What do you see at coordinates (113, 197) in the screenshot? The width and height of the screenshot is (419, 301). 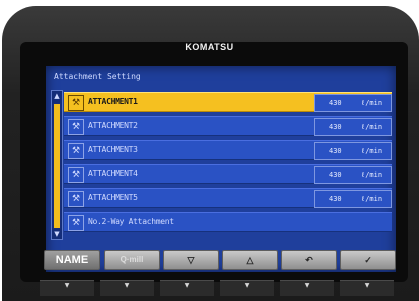 I see `attachment-name: ATTACHMENT5` at bounding box center [113, 197].